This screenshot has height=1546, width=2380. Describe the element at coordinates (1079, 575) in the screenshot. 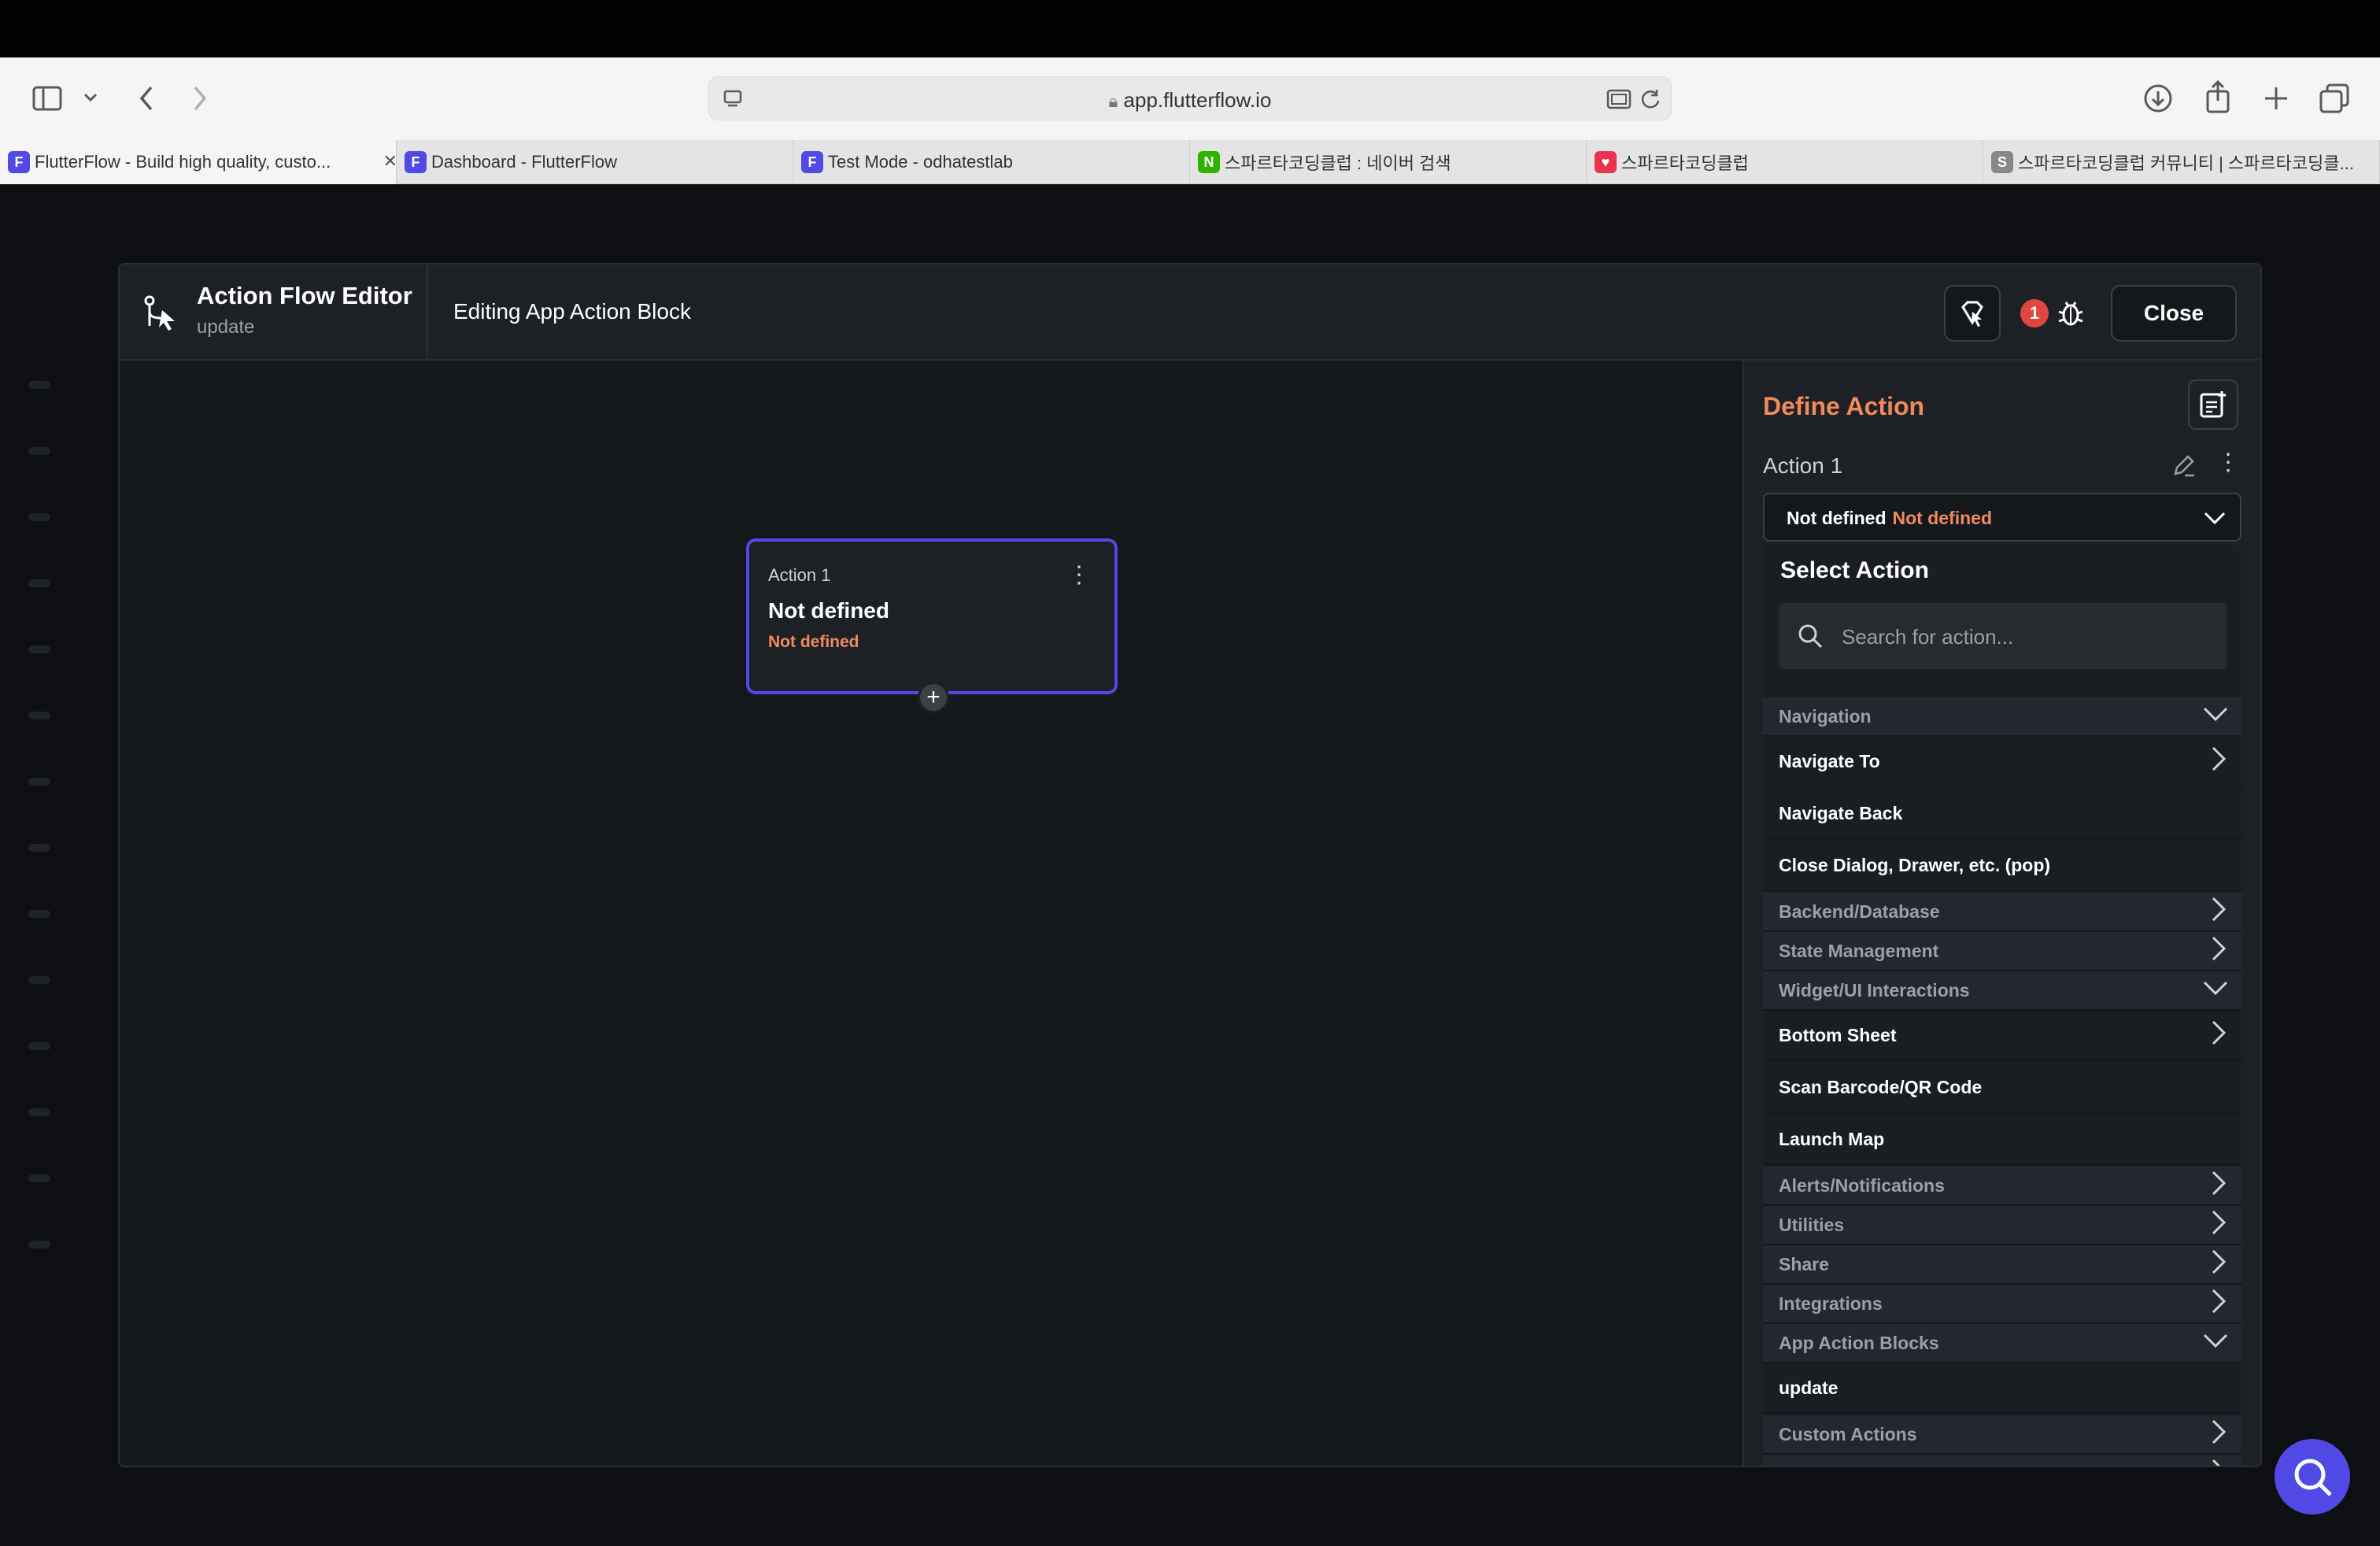

I see `more-vert-icon: ⋮` at that location.